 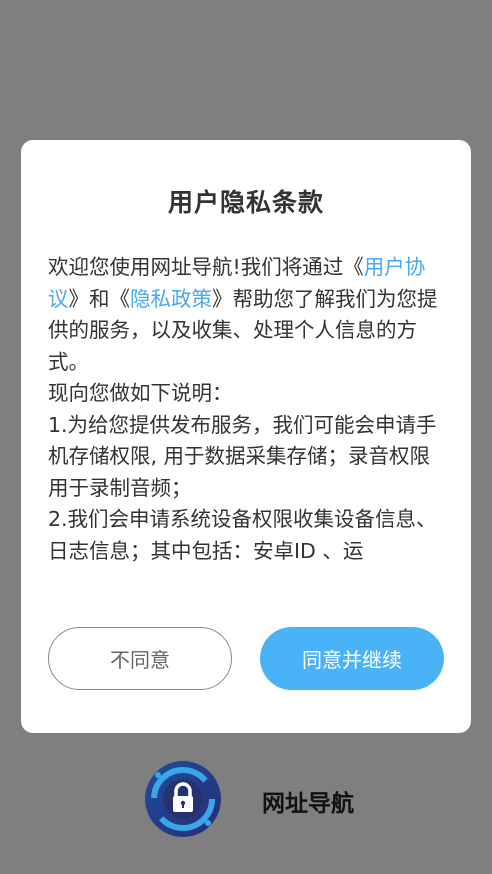 What do you see at coordinates (308, 804) in the screenshot?
I see `app-name: 网址导航` at bounding box center [308, 804].